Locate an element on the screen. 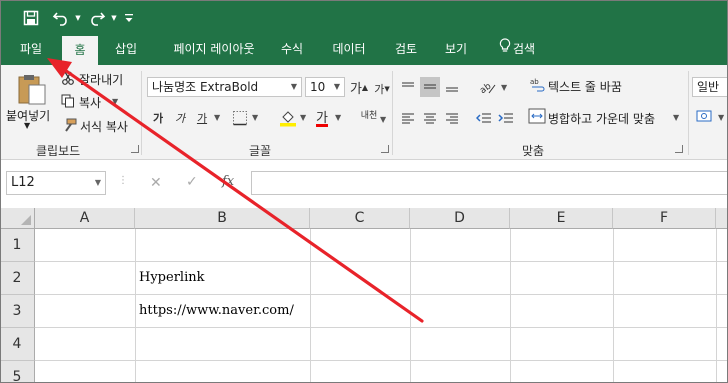 The image size is (728, 383). cell-b3: https://www.naver.com/ is located at coordinates (216, 310).